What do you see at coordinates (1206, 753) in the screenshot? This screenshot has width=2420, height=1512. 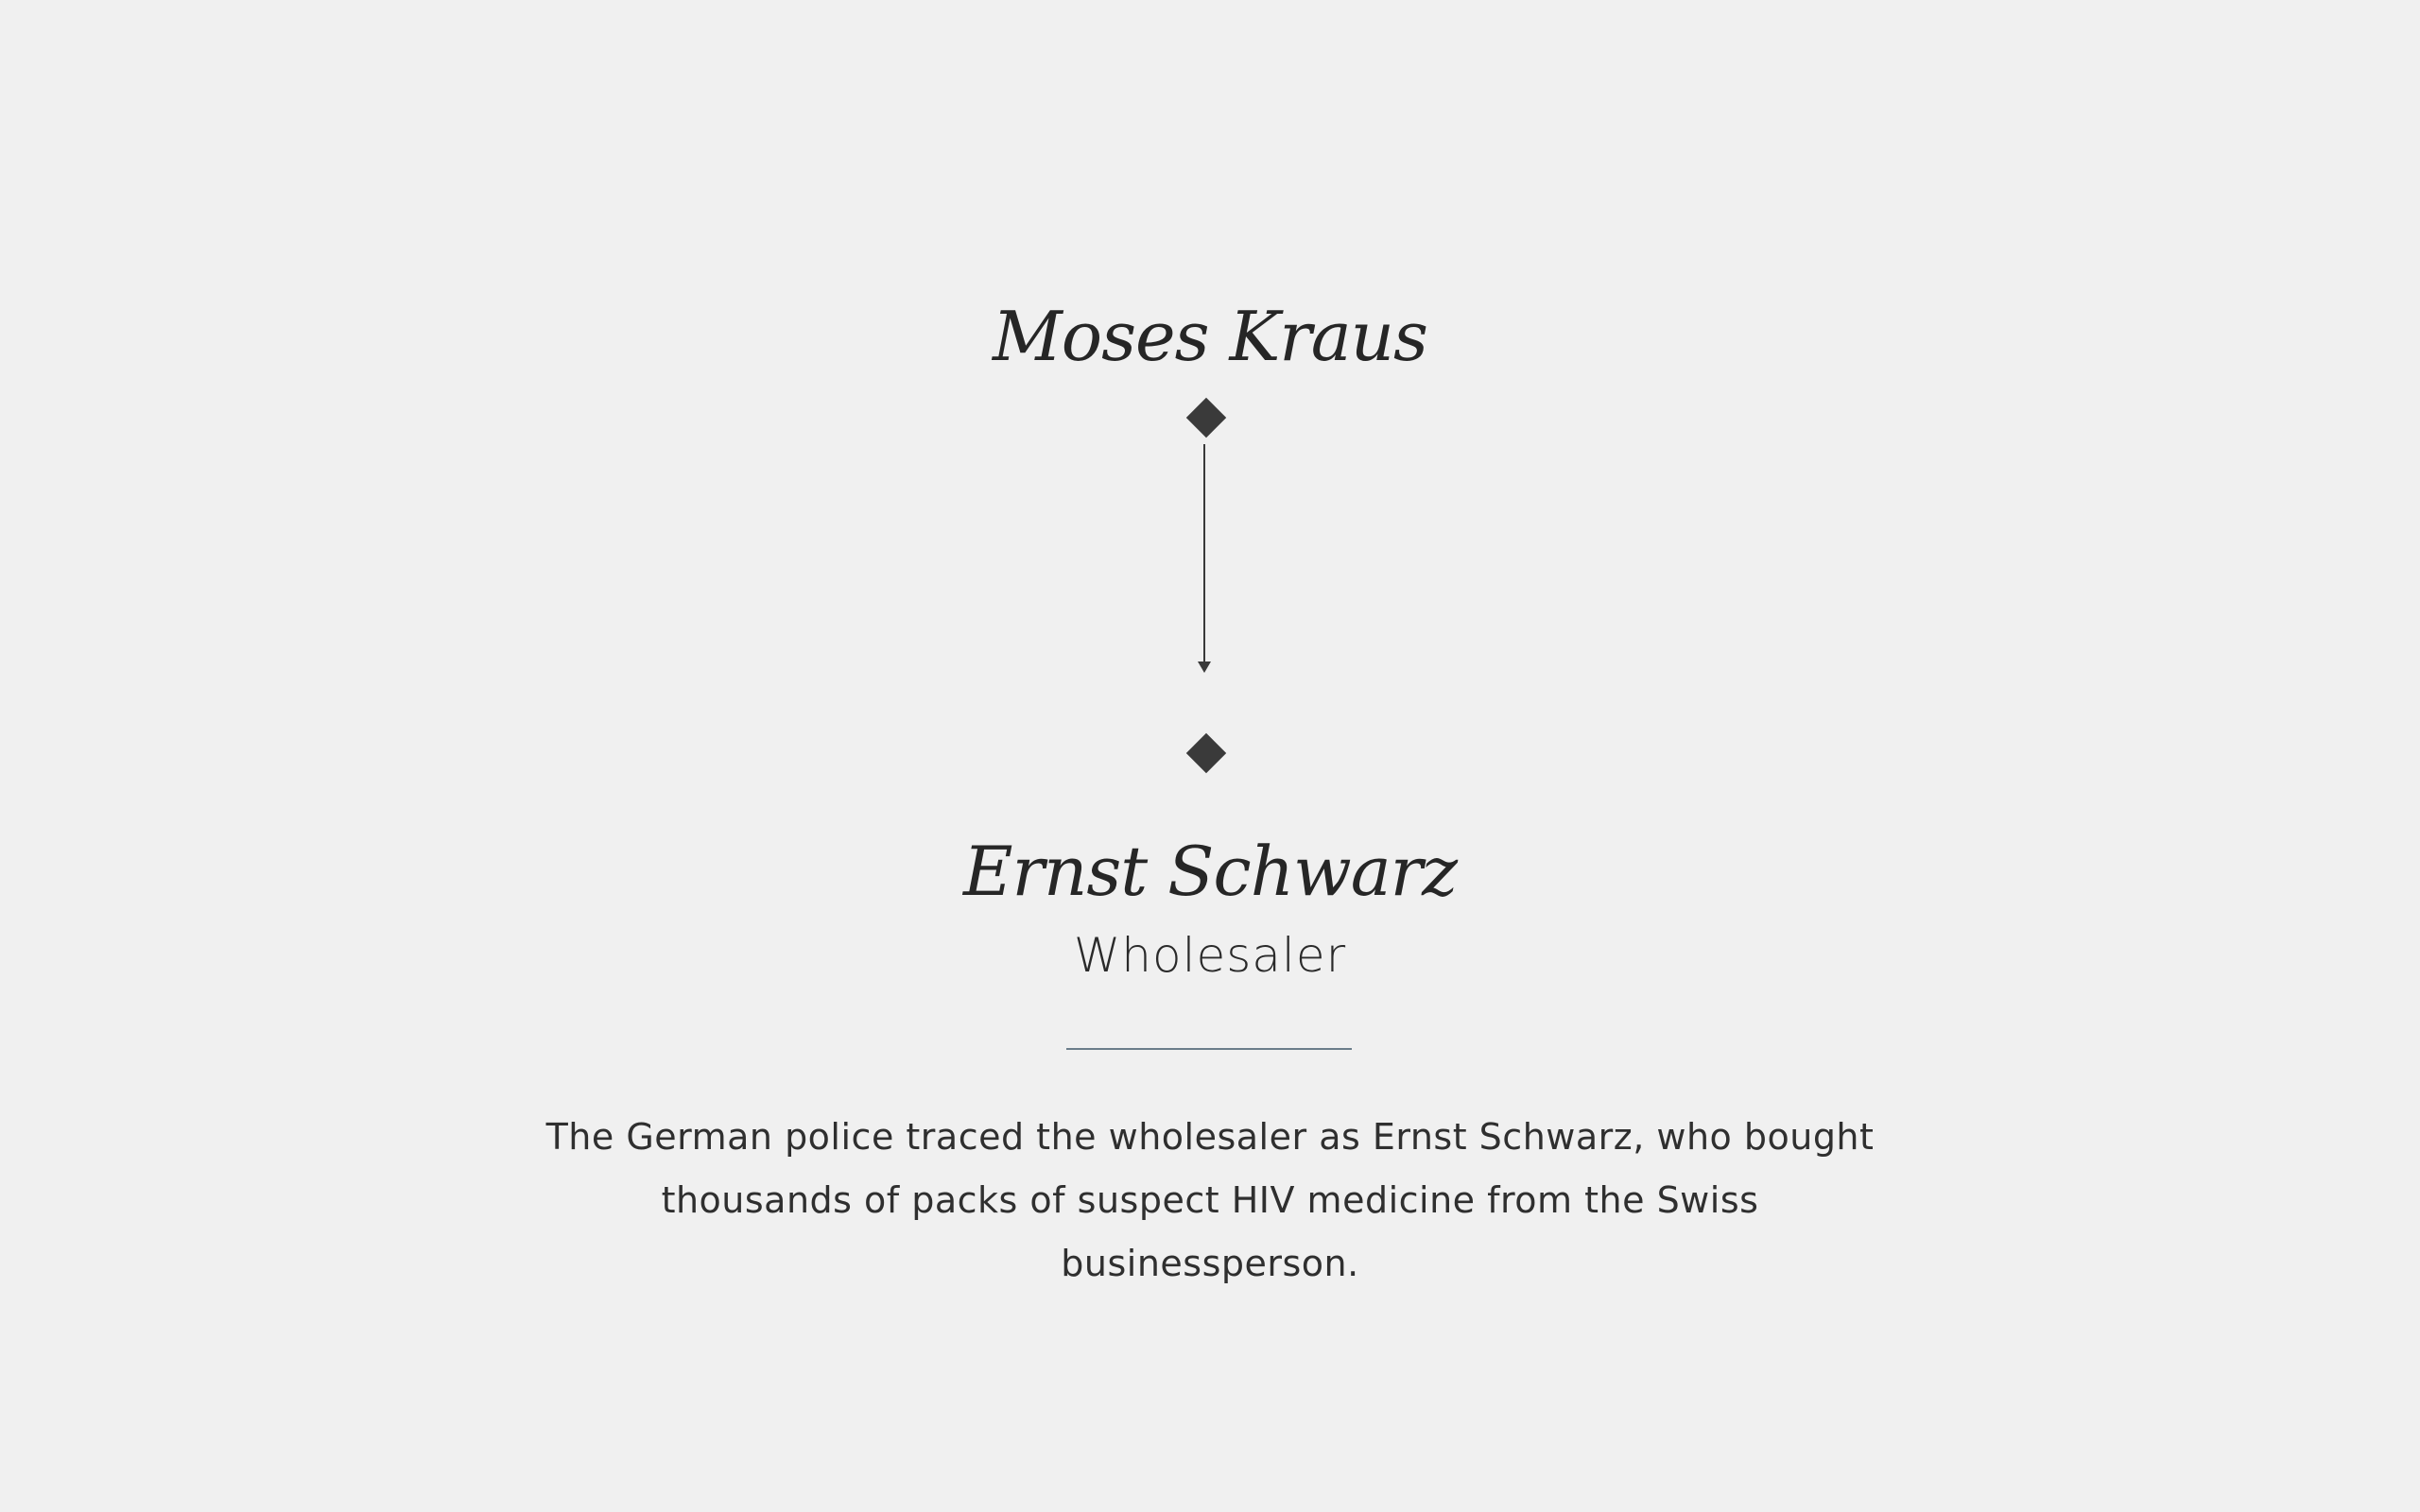 I see `target-diamond-icon` at bounding box center [1206, 753].